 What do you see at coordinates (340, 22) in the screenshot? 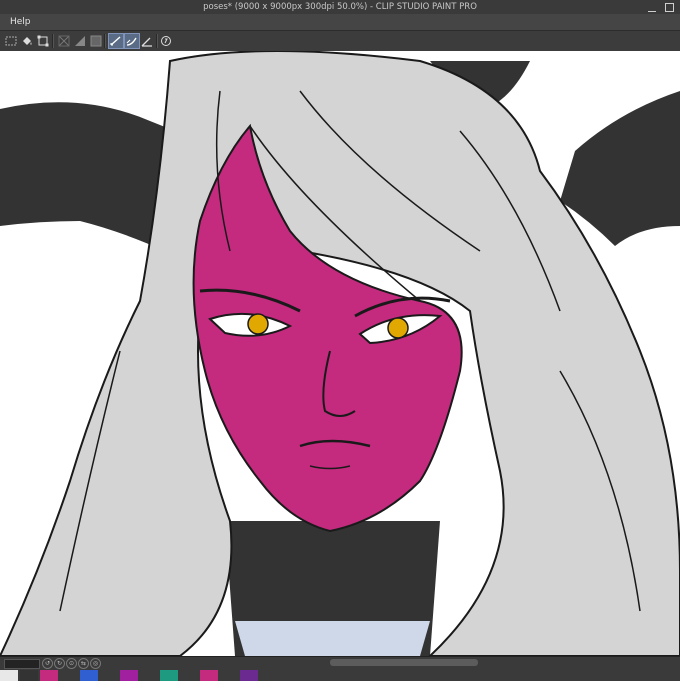
I see `menu-bar: Help` at bounding box center [340, 22].